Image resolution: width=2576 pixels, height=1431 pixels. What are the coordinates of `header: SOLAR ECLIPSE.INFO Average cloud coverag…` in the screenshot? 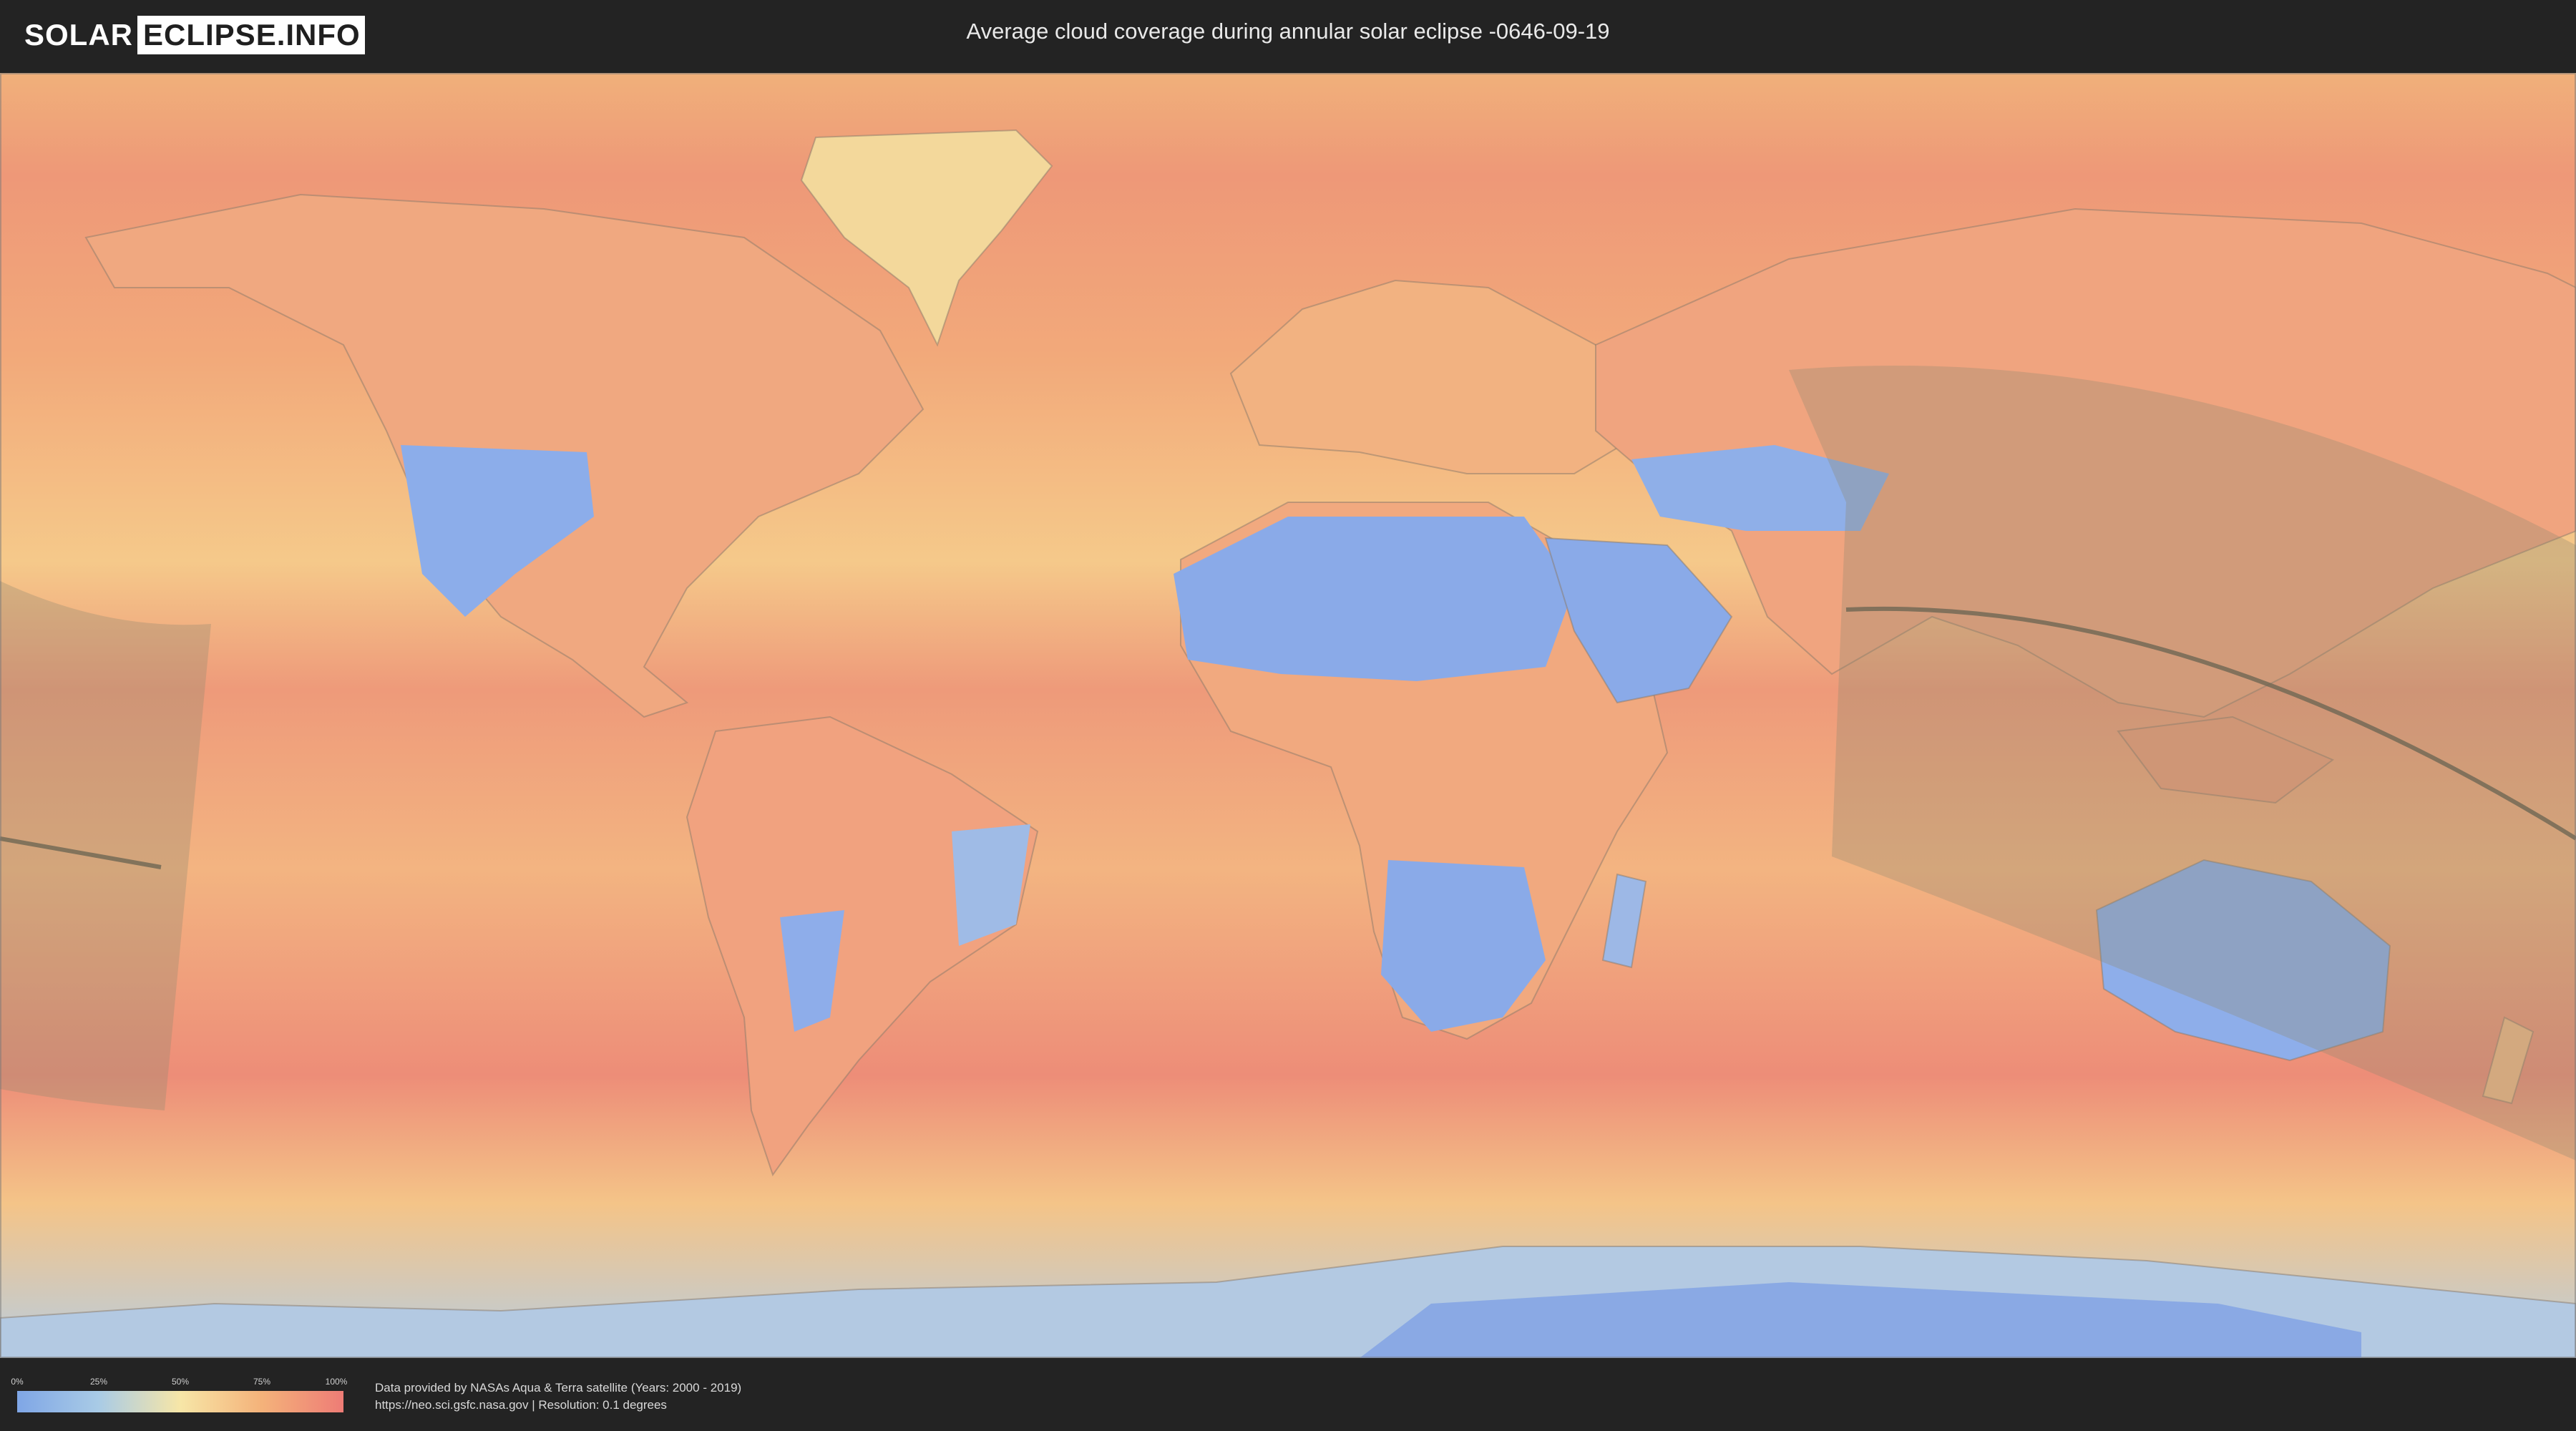 It's located at (1288, 36).